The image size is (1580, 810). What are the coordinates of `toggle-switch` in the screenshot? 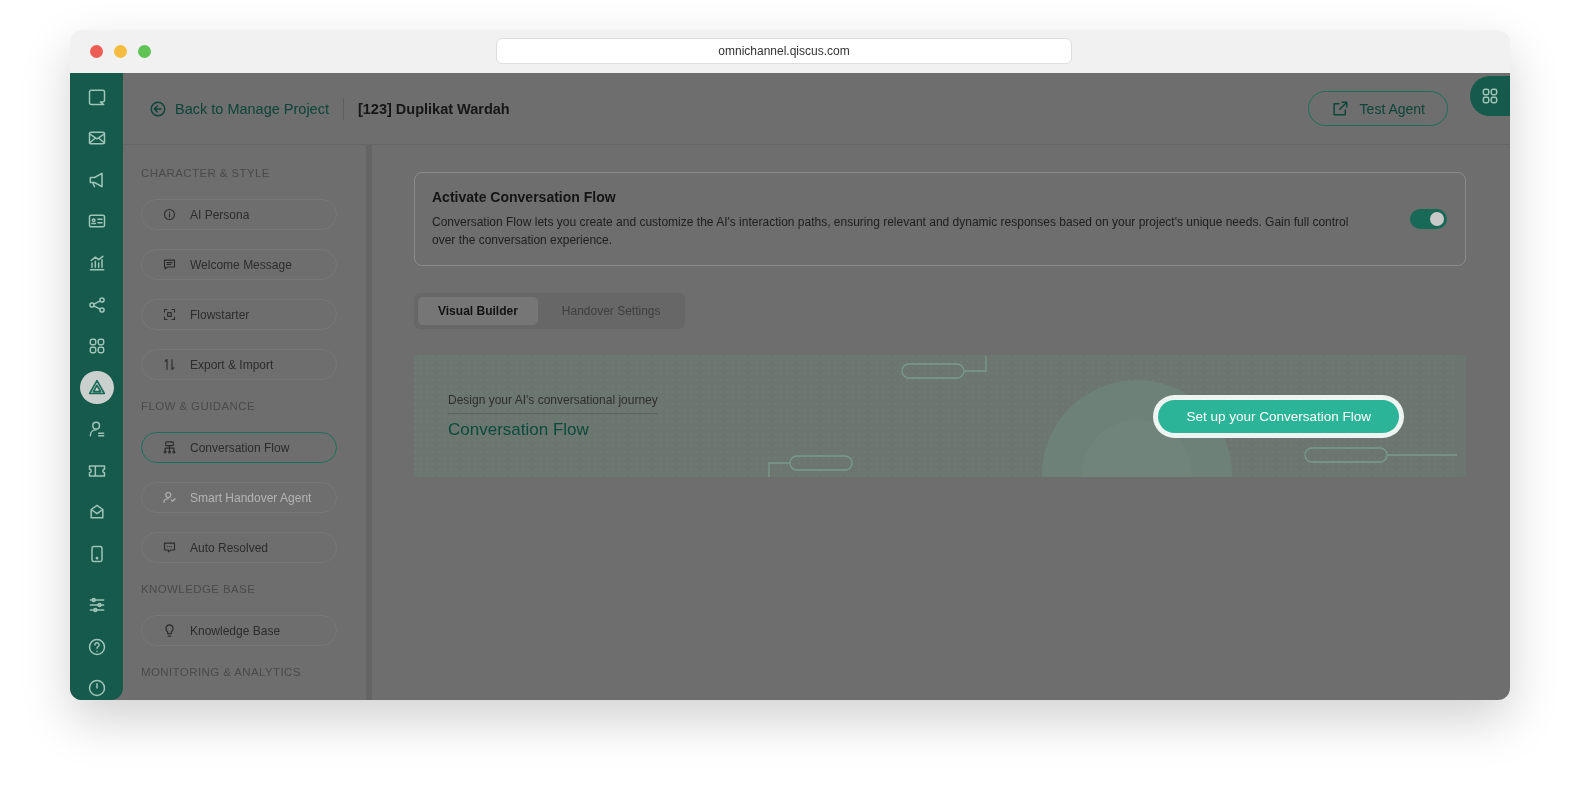 It's located at (1428, 219).